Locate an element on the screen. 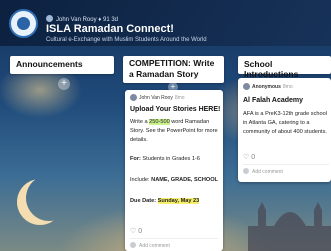  board-meta: John Van Rooy ♦ 91 3d is located at coordinates (82, 19).